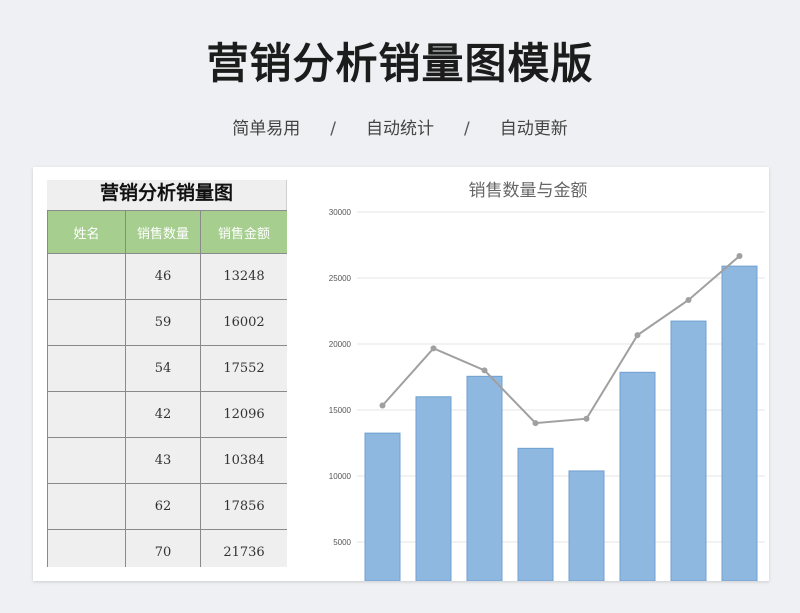  What do you see at coordinates (243, 322) in the screenshot?
I see `cell-amount: 16002` at bounding box center [243, 322].